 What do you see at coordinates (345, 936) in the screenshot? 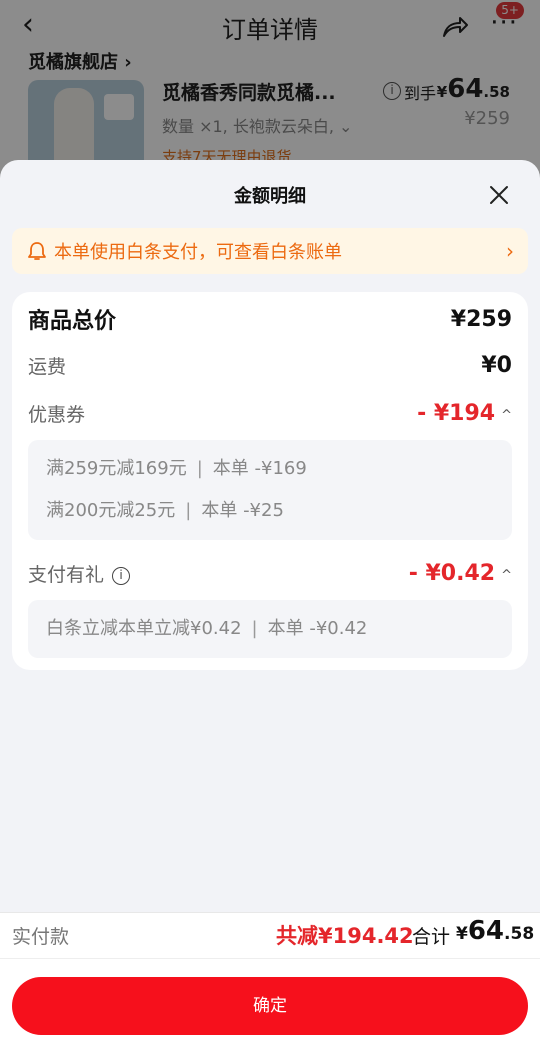
I see `total-discount: 共减¥194.42` at bounding box center [345, 936].